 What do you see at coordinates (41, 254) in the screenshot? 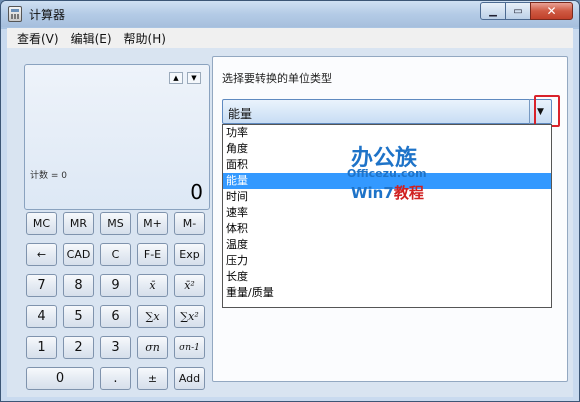
I see `backspace-button: ←` at bounding box center [41, 254].